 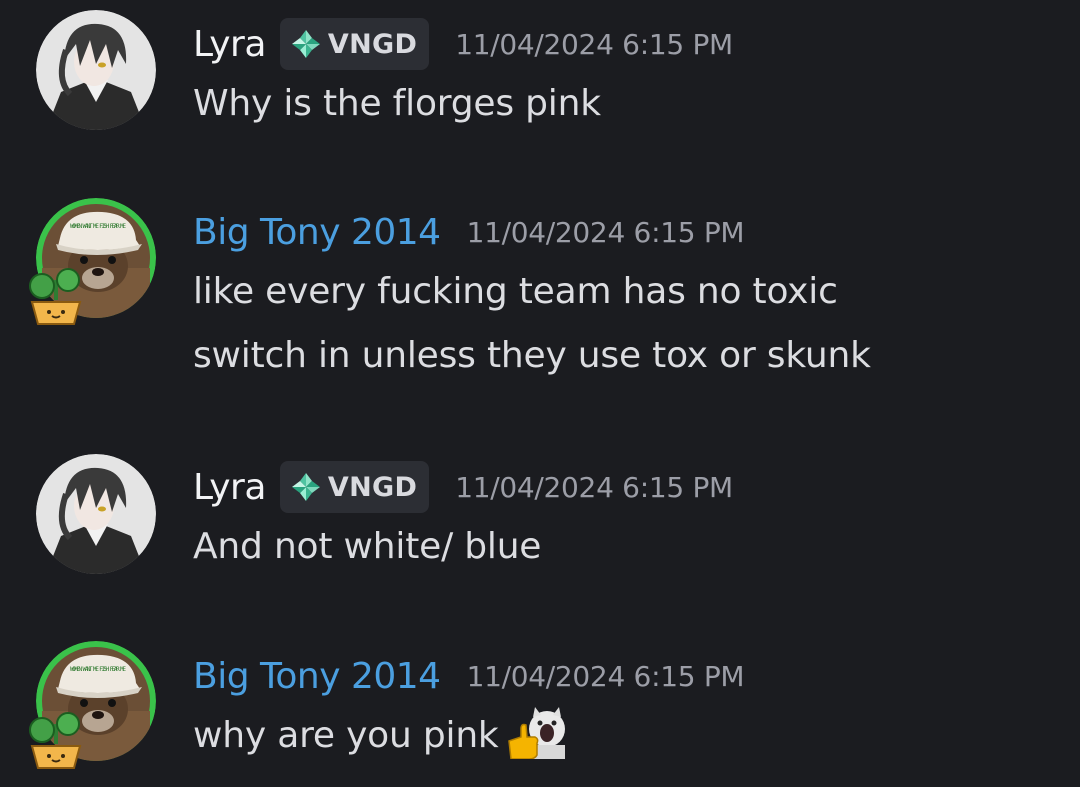 I want to click on message-text: Why is the florges pink, so click(x=397, y=103).